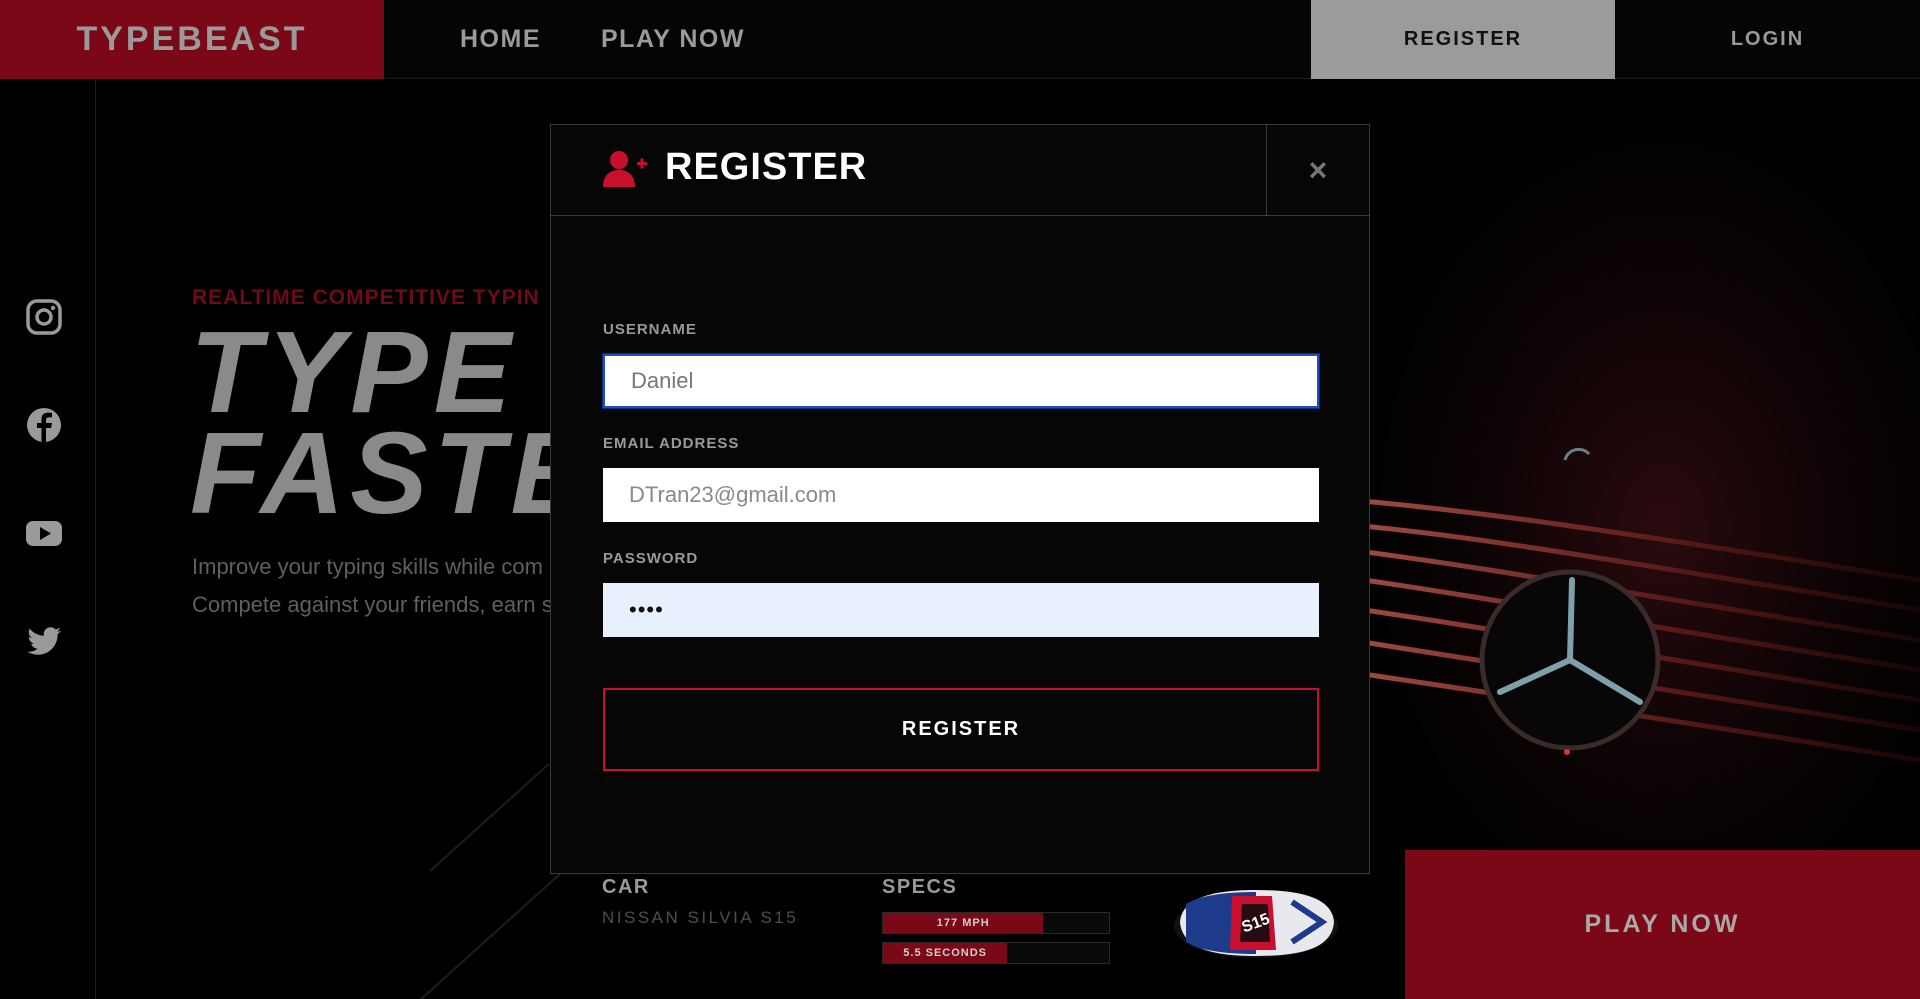 The width and height of the screenshot is (1920, 999). I want to click on logo: TYPEBEAST, so click(192, 39).